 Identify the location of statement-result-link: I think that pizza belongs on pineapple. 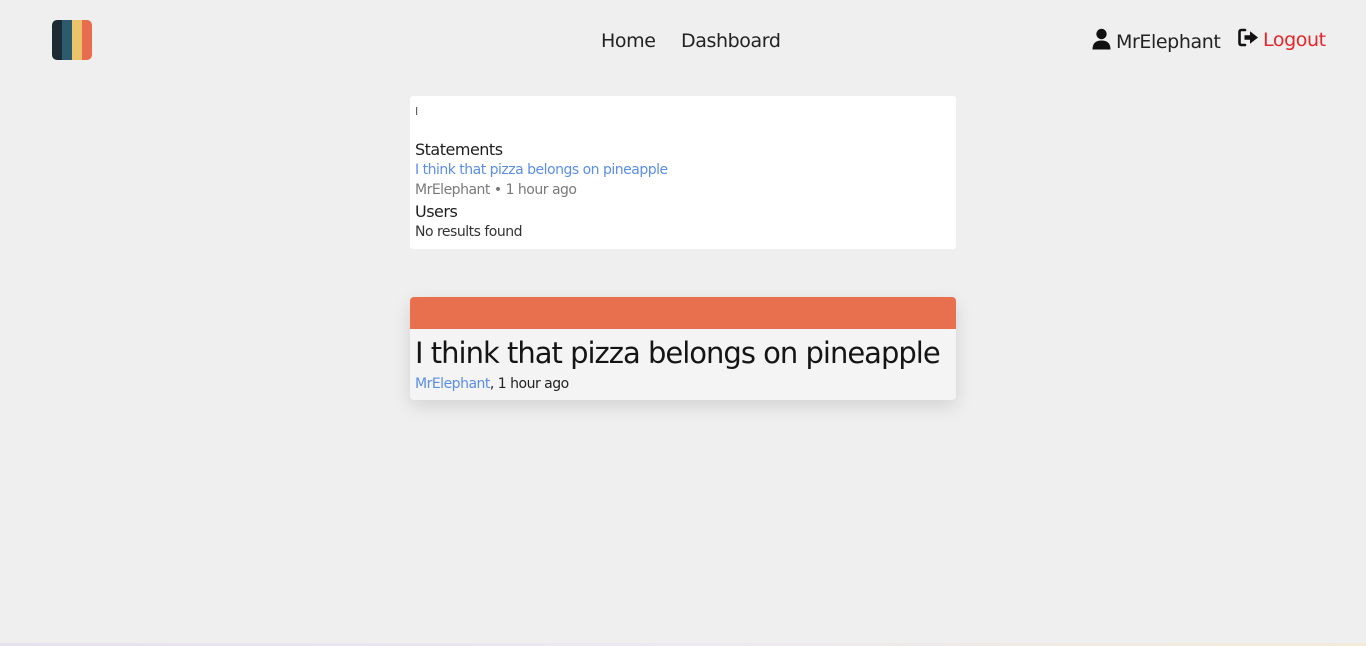
(683, 170).